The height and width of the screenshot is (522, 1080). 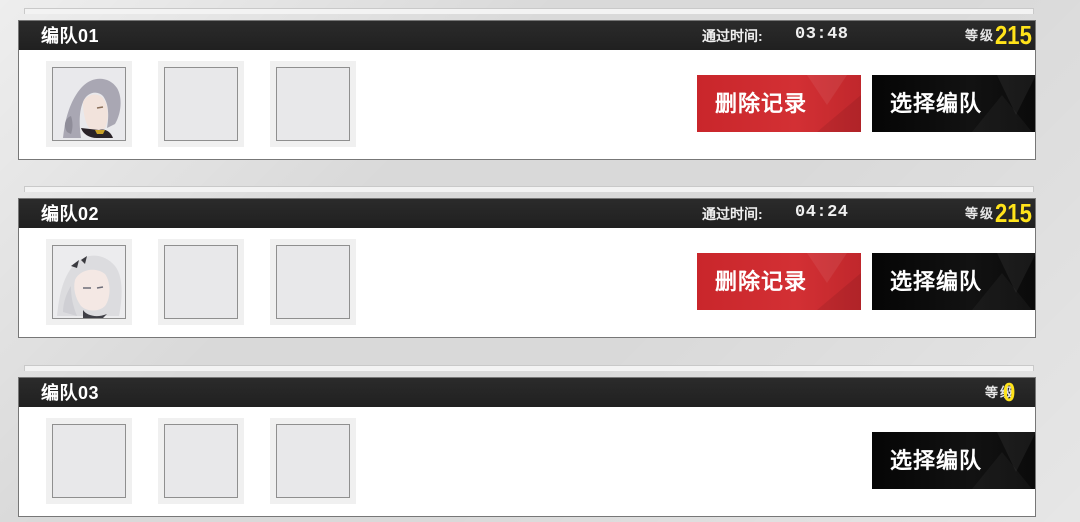 What do you see at coordinates (70, 393) in the screenshot?
I see `team-name: 编队03` at bounding box center [70, 393].